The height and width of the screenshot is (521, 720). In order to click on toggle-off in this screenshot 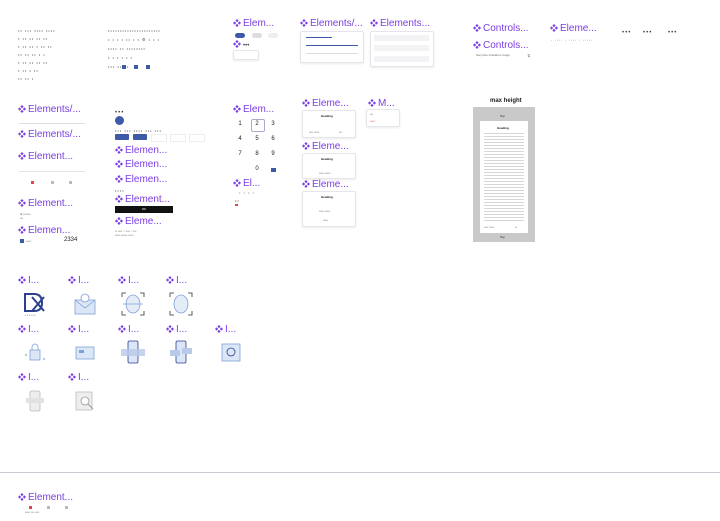, I will do `click(257, 35)`.